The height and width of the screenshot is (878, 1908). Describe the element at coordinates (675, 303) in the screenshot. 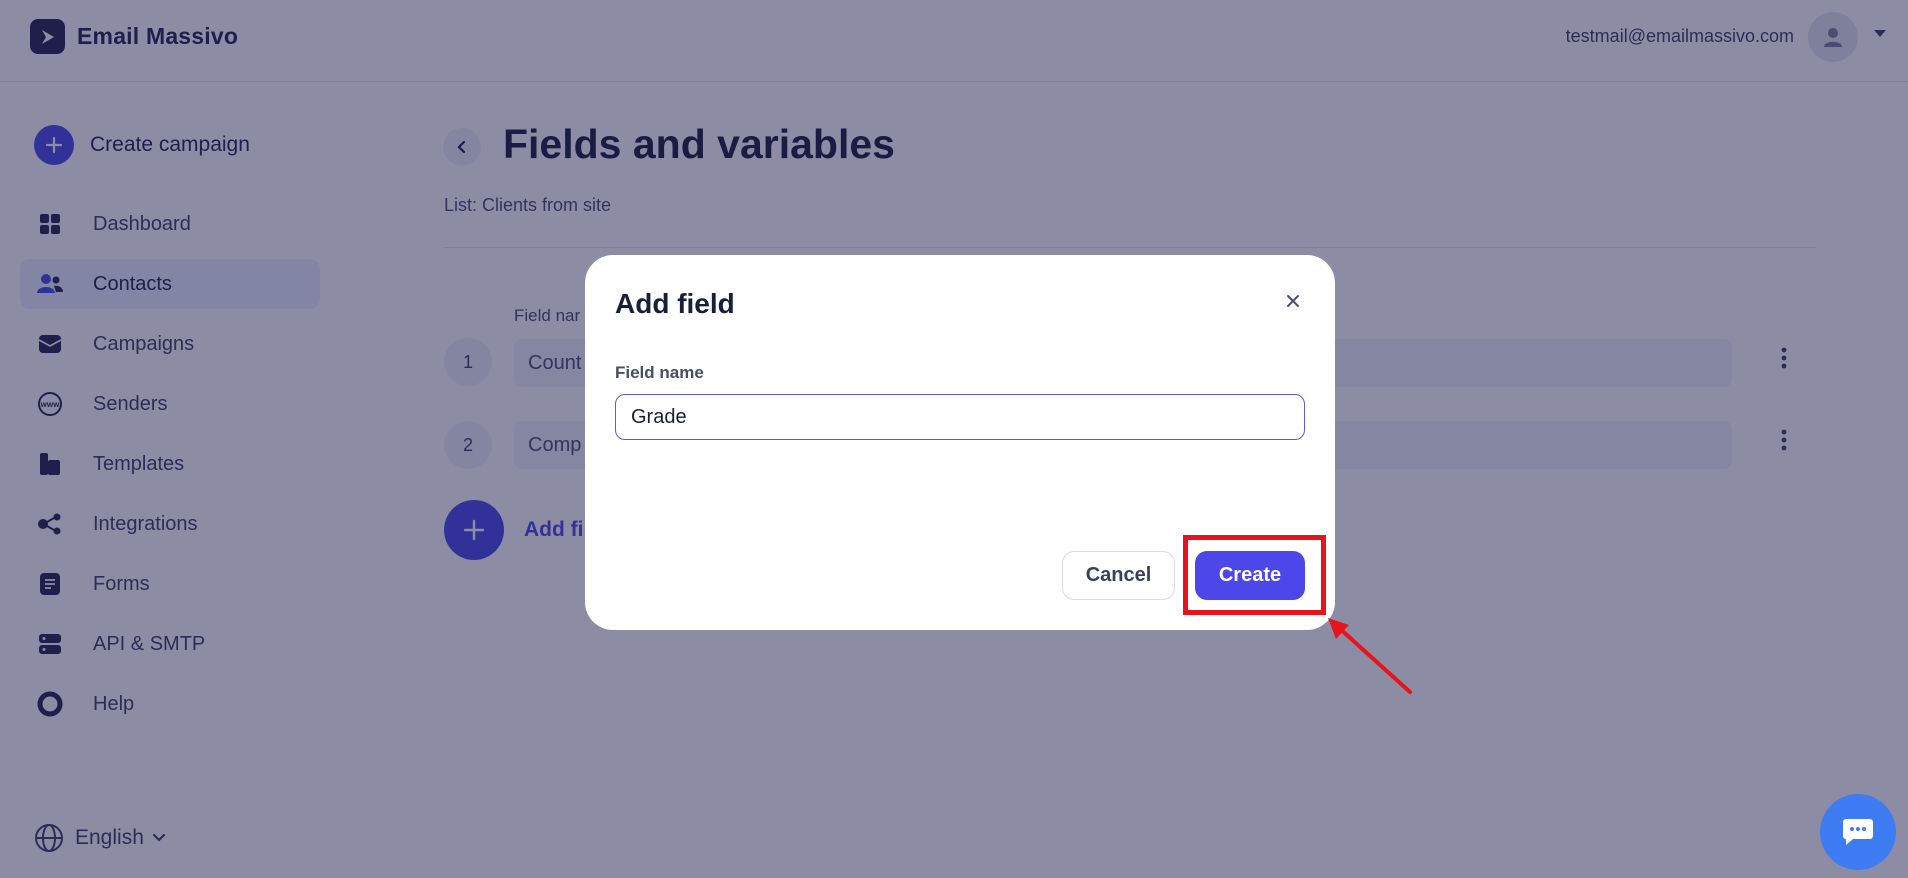

I see `dialog-title: Add field` at that location.